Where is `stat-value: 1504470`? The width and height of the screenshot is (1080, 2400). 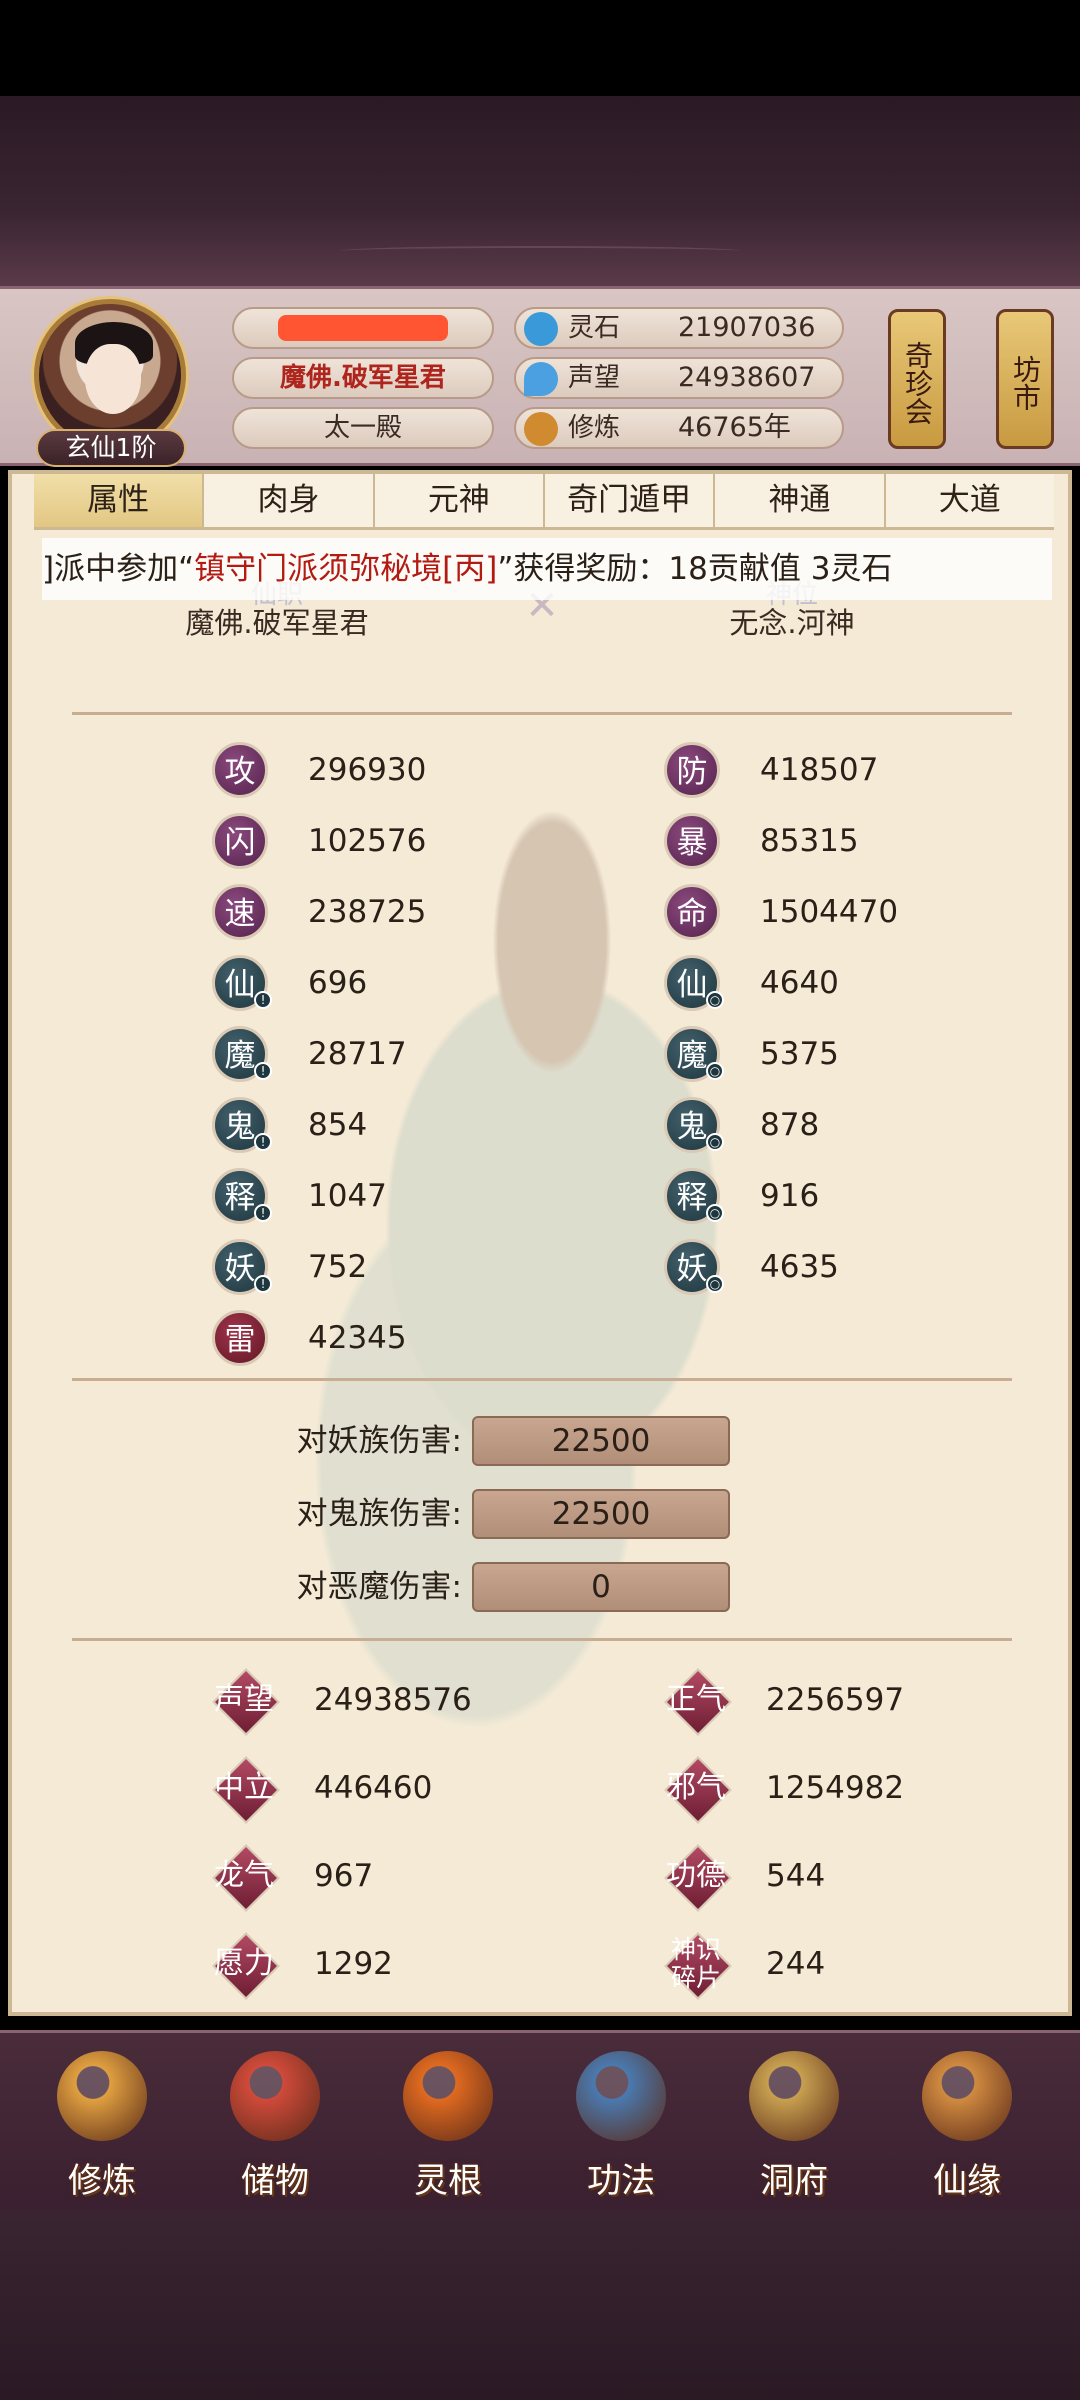 stat-value: 1504470 is located at coordinates (829, 912).